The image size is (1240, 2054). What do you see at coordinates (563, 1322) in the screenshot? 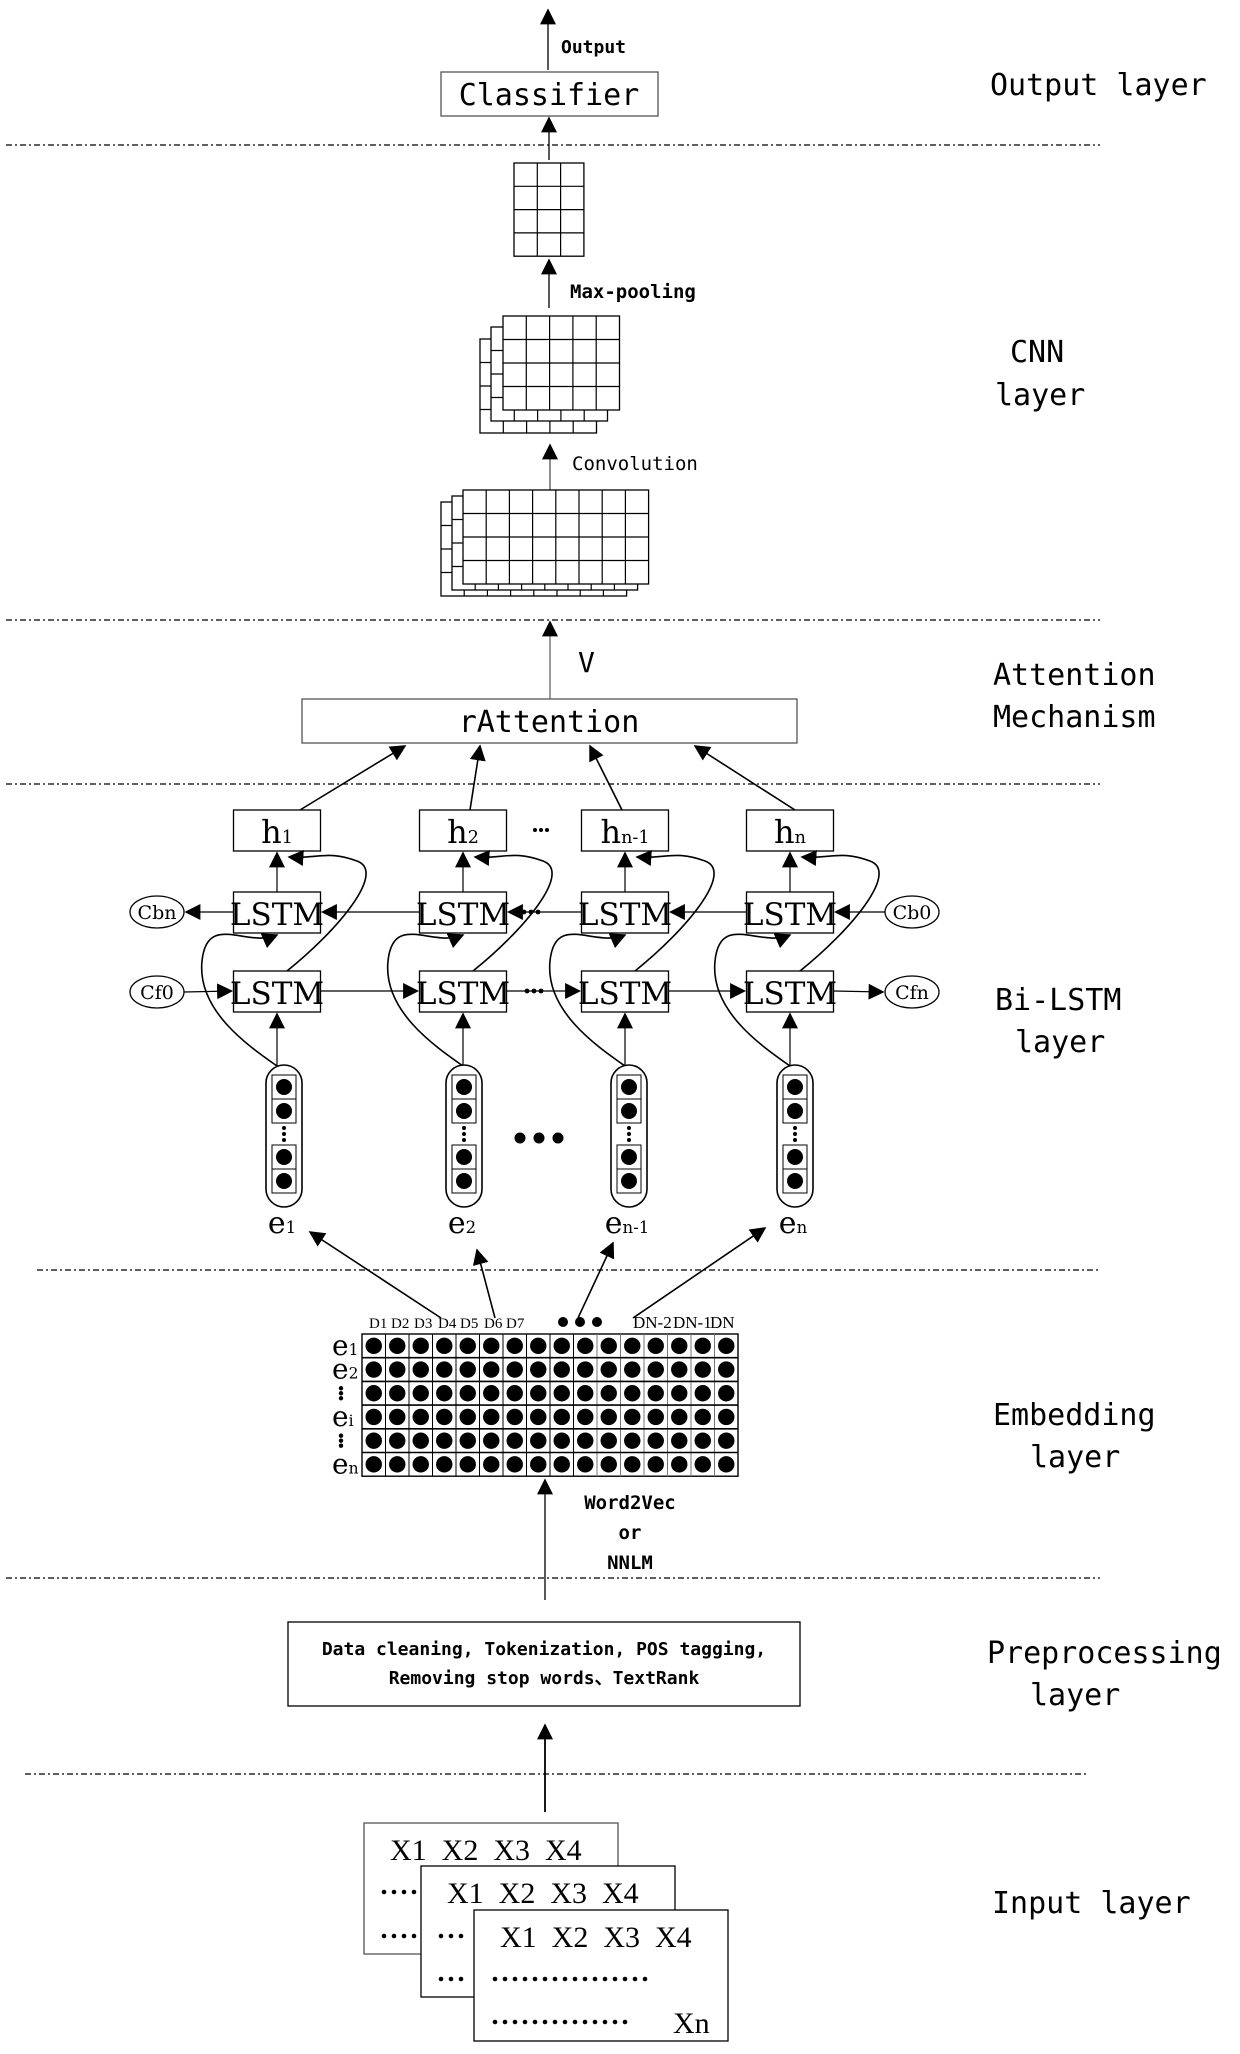
I see `matrix-col-ellipsis-dot` at bounding box center [563, 1322].